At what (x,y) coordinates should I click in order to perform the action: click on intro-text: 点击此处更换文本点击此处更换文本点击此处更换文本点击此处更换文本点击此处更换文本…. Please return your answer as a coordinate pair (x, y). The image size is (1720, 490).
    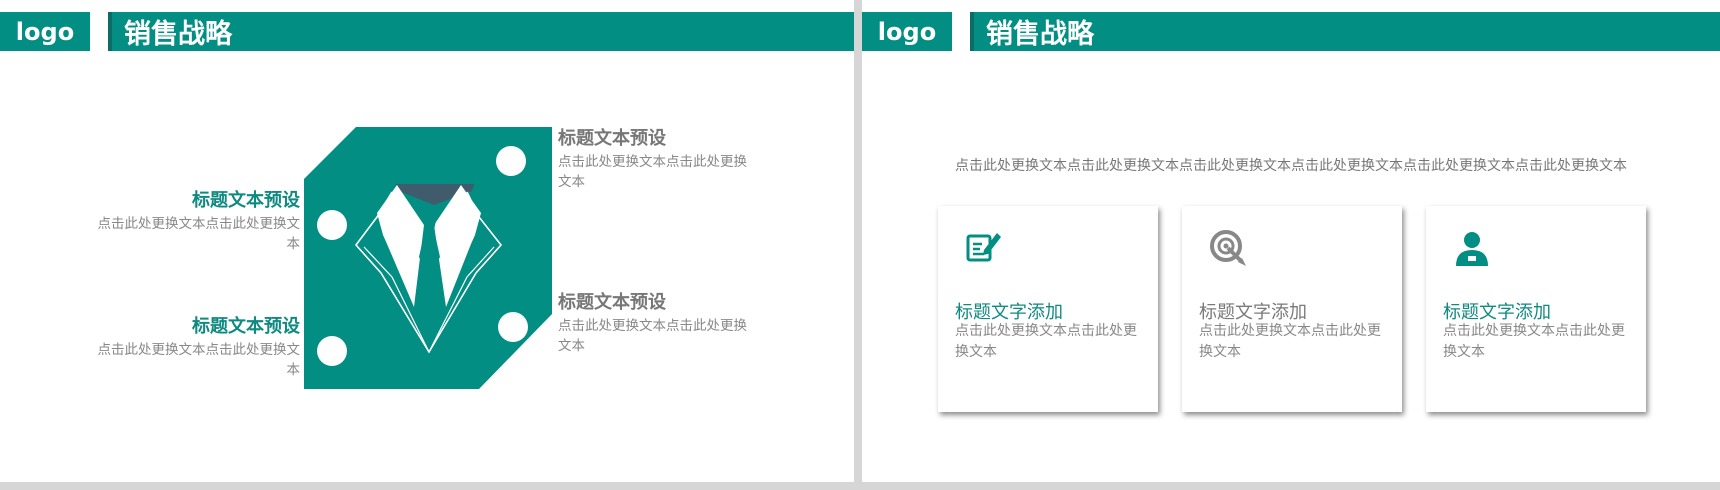
    Looking at the image, I should click on (1291, 166).